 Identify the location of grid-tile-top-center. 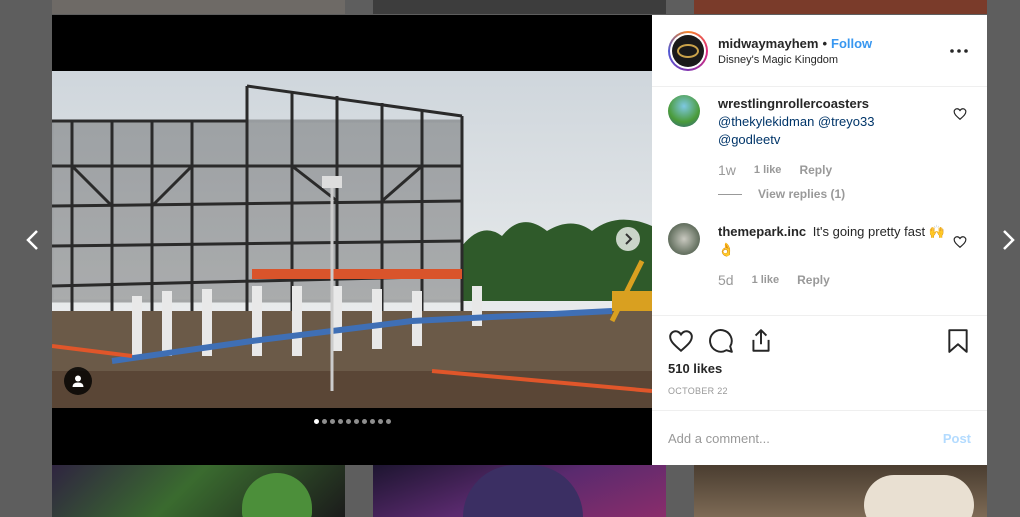
(519, 7).